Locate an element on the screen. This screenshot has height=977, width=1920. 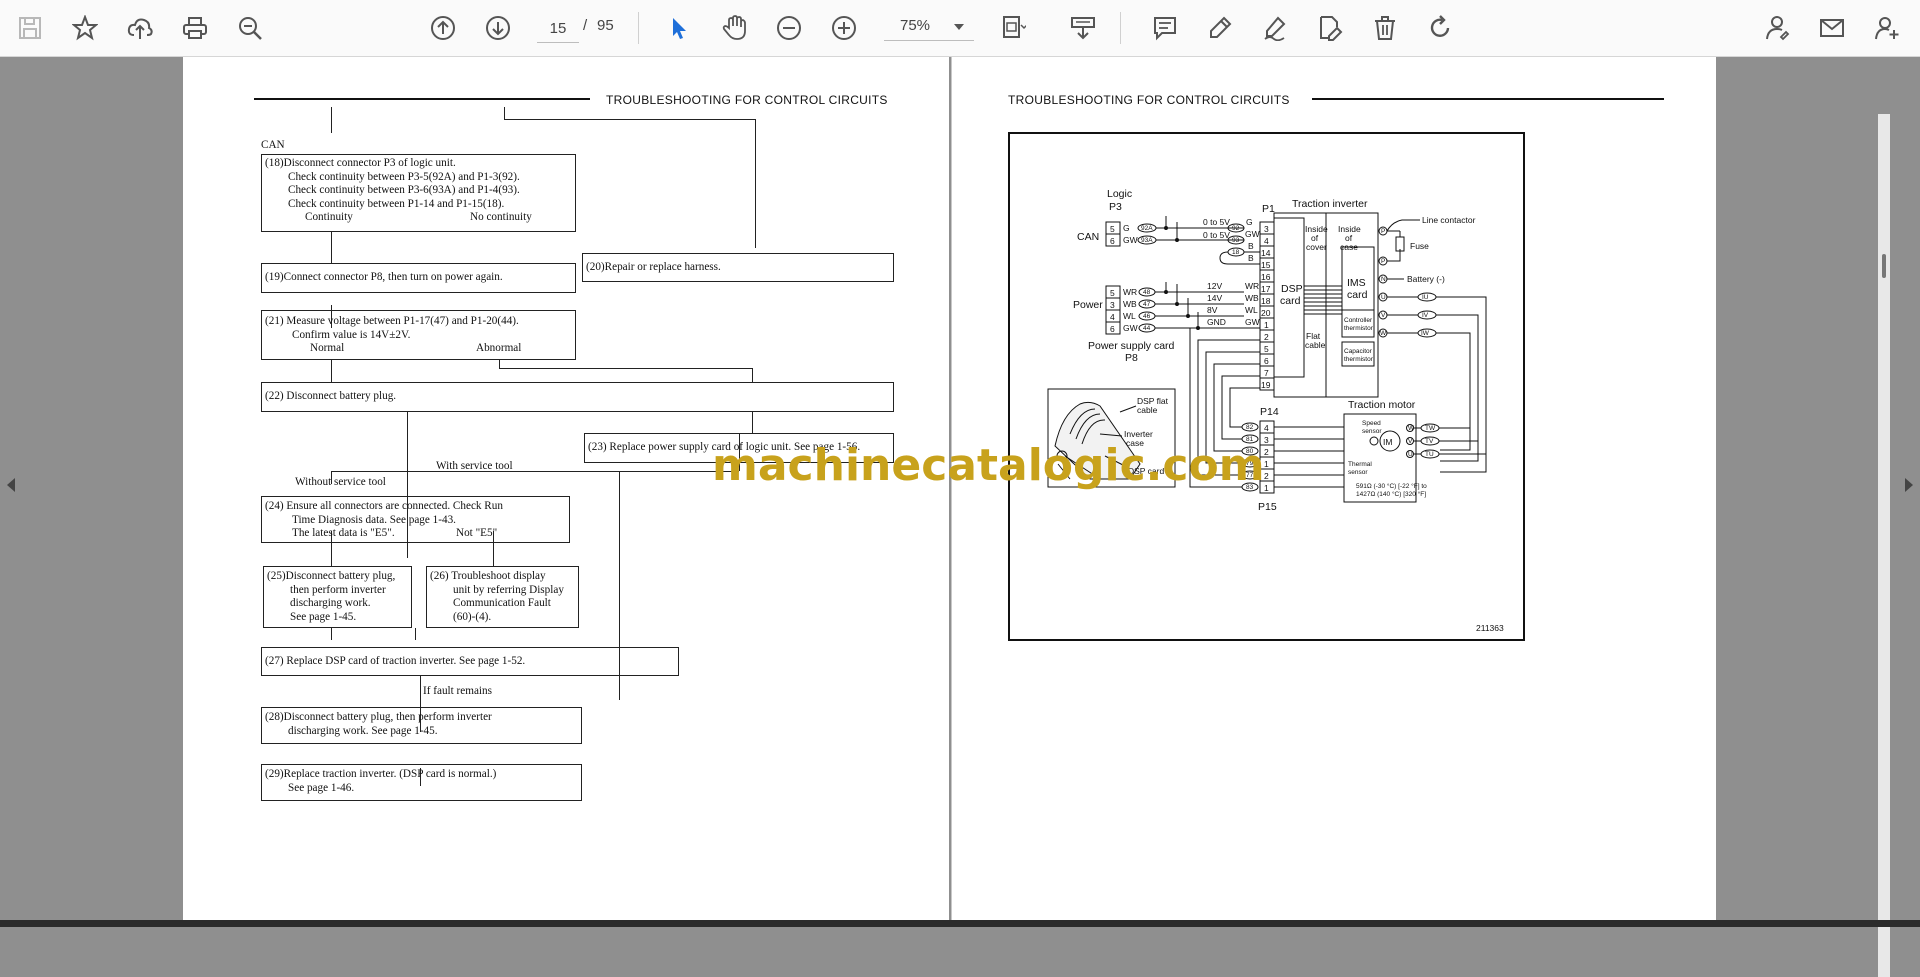
svg-text: 16 is located at coordinates (1266, 277).